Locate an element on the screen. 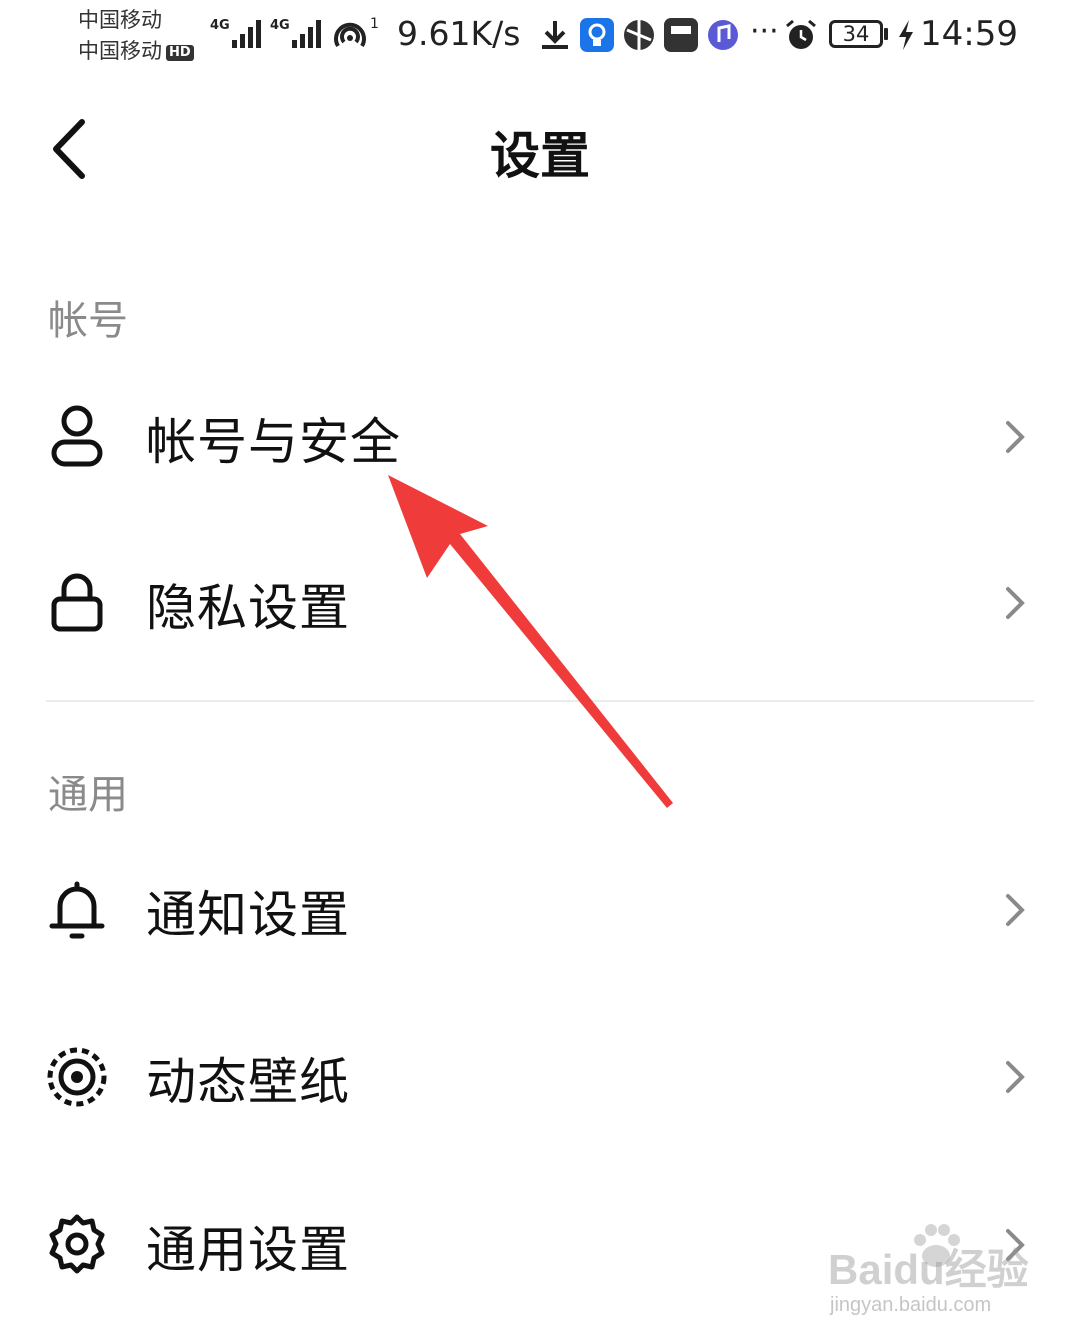  lock-icon is located at coordinates (77, 602).